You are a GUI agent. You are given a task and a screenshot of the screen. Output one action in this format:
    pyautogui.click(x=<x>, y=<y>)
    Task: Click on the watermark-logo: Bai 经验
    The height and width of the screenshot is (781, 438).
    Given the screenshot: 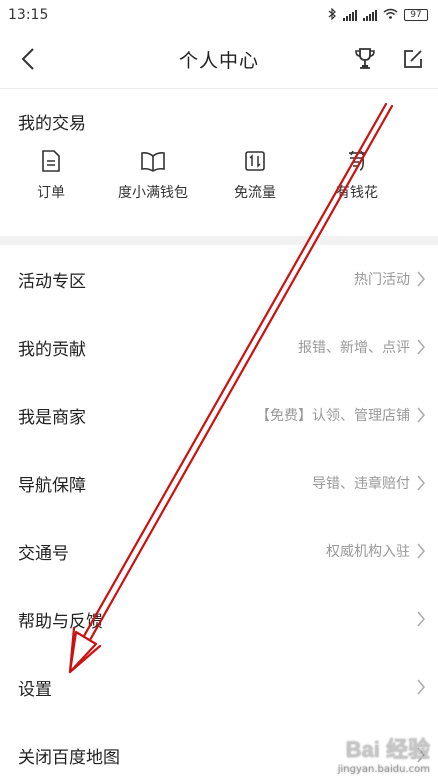 What is the action you would take?
    pyautogui.click(x=387, y=749)
    